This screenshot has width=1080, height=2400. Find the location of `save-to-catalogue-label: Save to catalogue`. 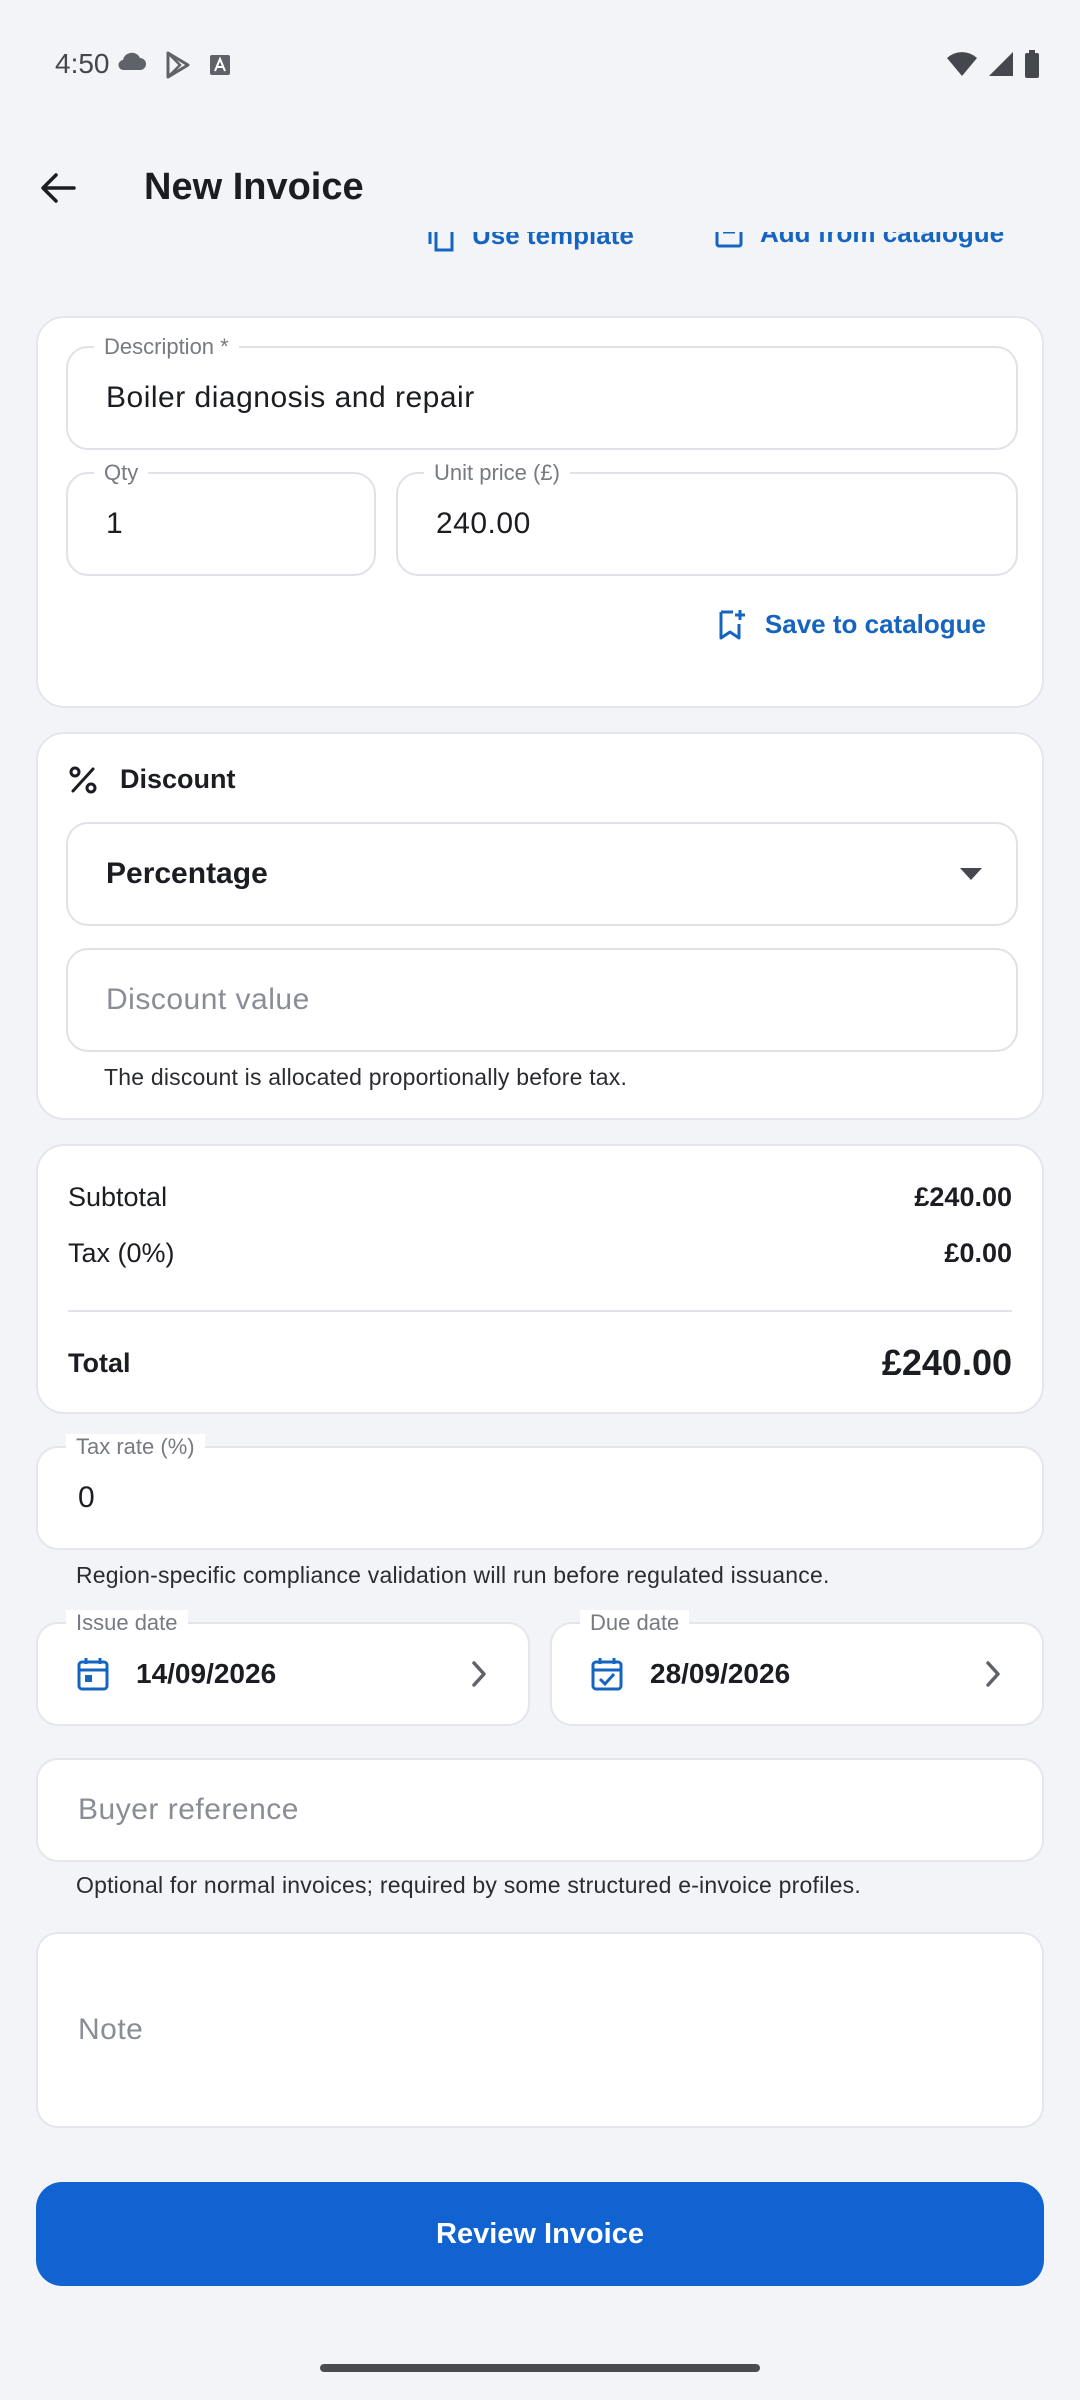

save-to-catalogue-label: Save to catalogue is located at coordinates (875, 623).